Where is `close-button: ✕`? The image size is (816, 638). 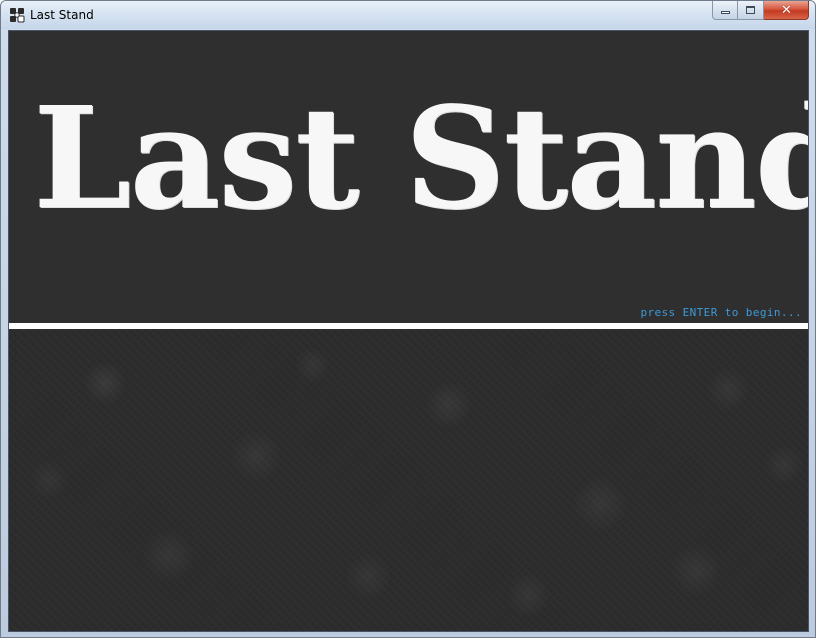
close-button: ✕ is located at coordinates (786, 10).